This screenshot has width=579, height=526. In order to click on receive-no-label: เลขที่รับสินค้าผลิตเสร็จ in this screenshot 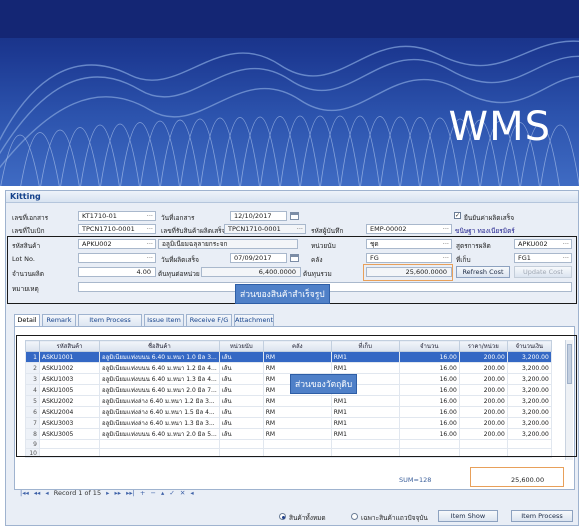, I will do `click(193, 231)`.